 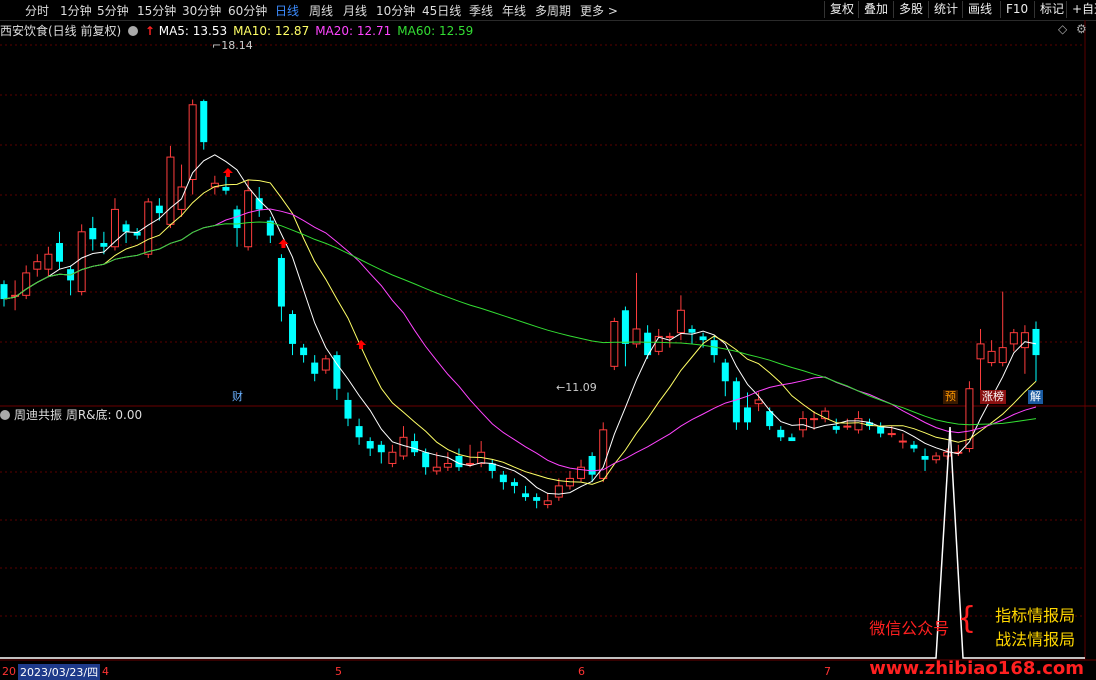 I want to click on x-axis-year-fragment: 20, so click(x=9, y=671).